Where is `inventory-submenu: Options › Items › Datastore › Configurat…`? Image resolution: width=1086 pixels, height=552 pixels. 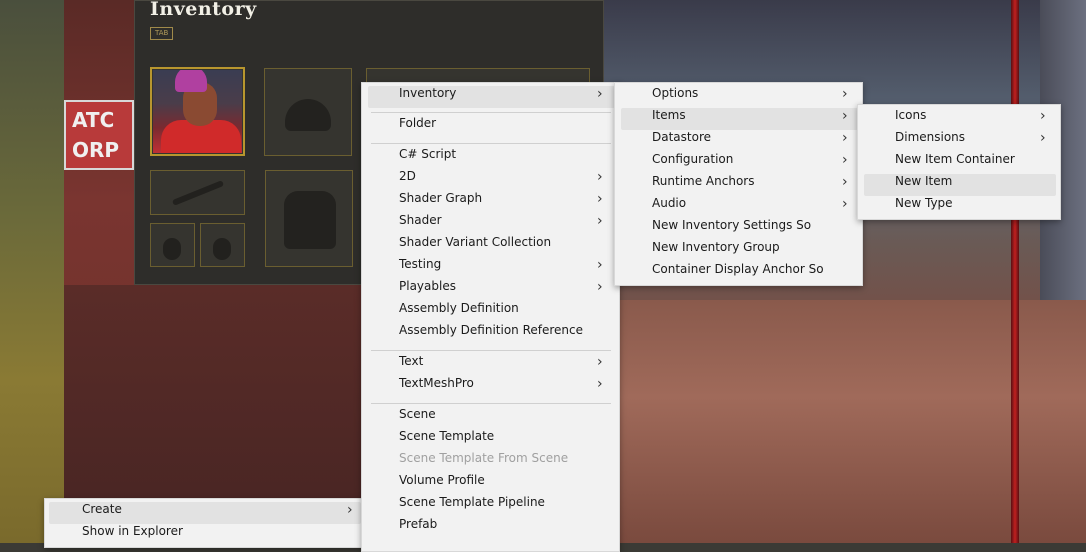 inventory-submenu: Options › Items › Datastore › Configurat… is located at coordinates (738, 184).